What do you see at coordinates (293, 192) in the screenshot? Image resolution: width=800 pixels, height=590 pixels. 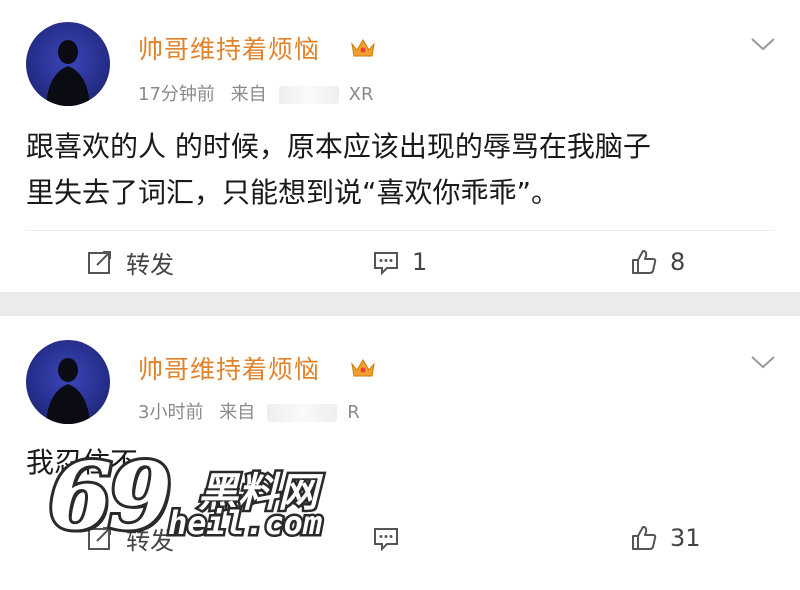 I see `content-line: 里失去了词汇，只能想到说“喜欢你乖乖”。` at bounding box center [293, 192].